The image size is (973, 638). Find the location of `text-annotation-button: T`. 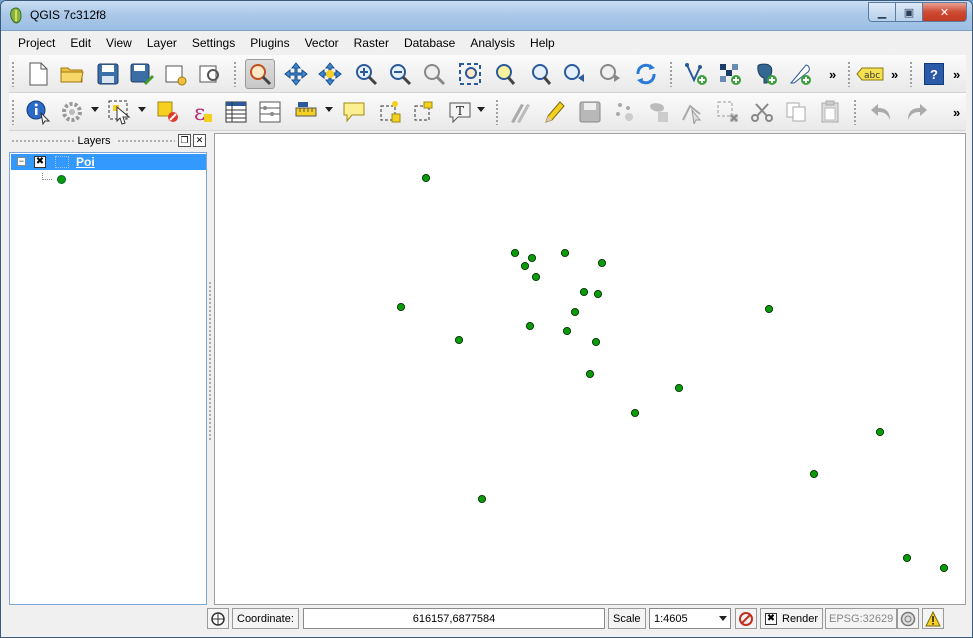

text-annotation-button: T is located at coordinates (460, 112).